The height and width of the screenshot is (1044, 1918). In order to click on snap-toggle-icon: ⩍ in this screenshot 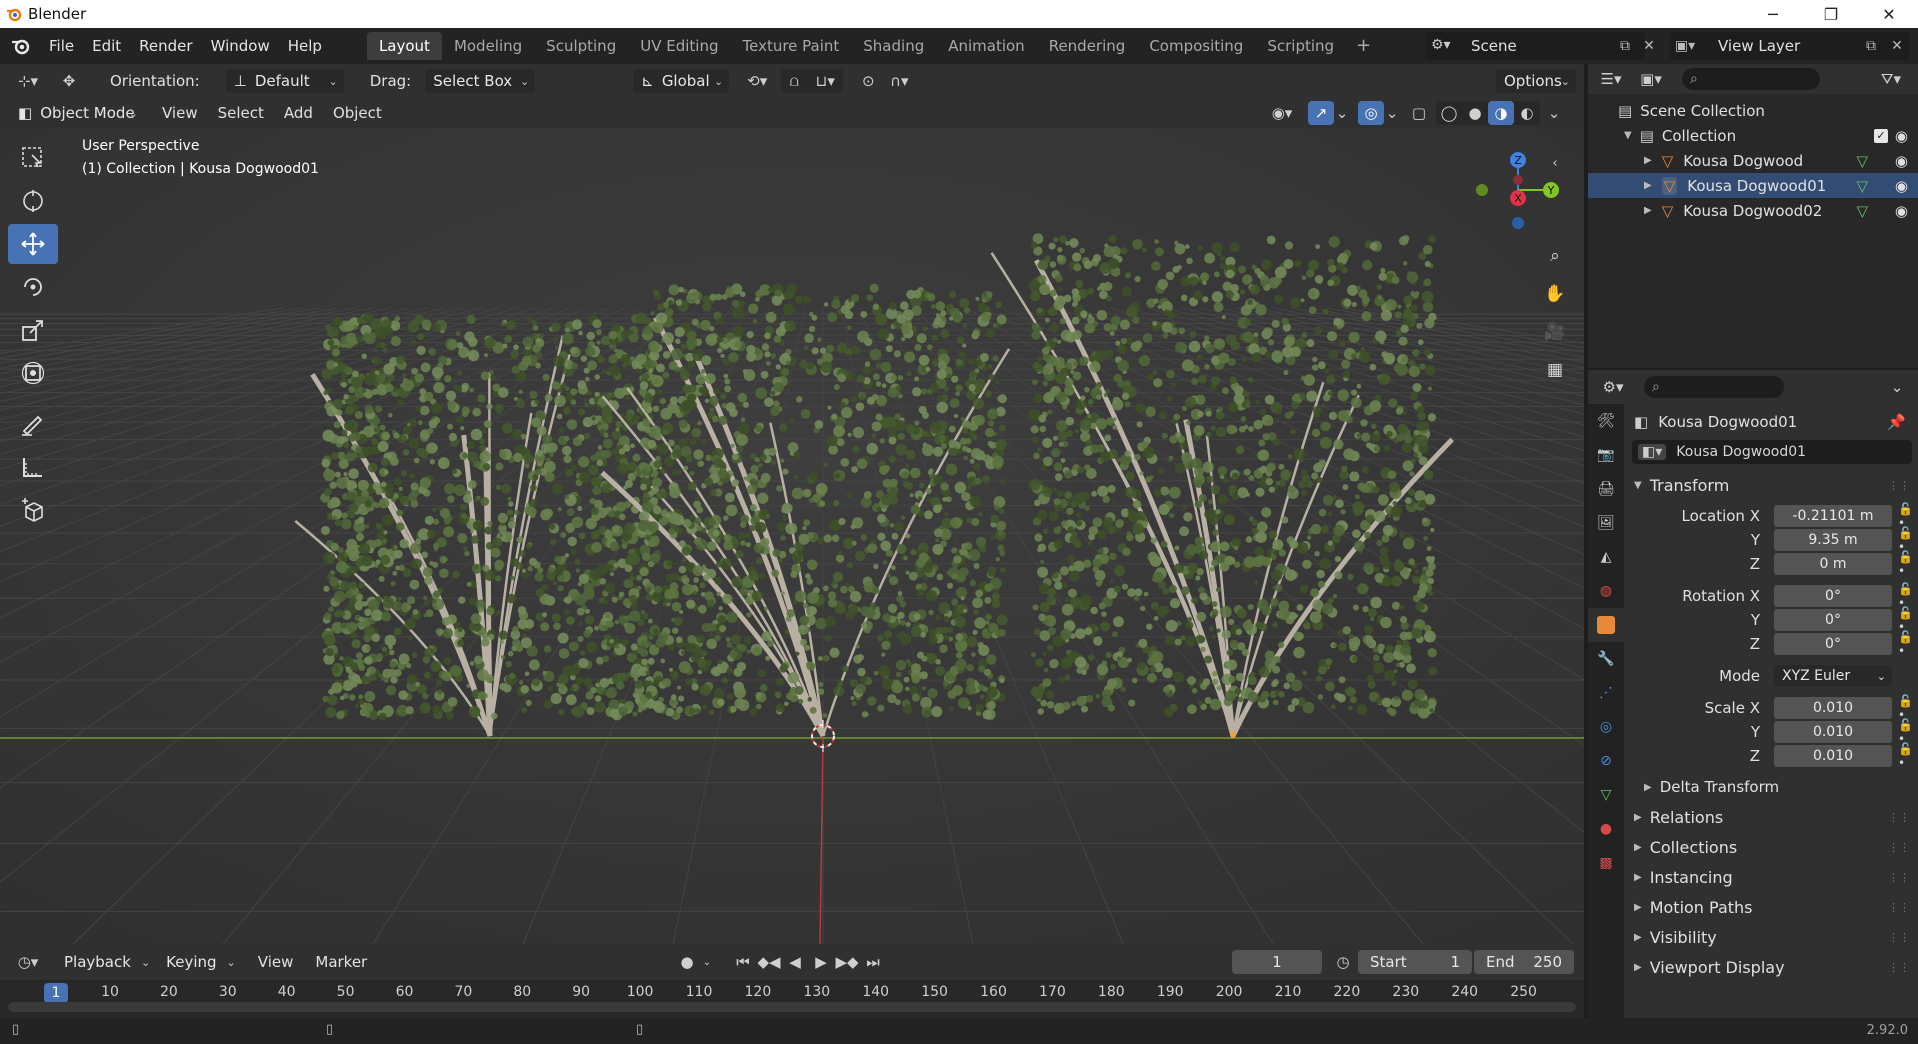, I will do `click(794, 81)`.